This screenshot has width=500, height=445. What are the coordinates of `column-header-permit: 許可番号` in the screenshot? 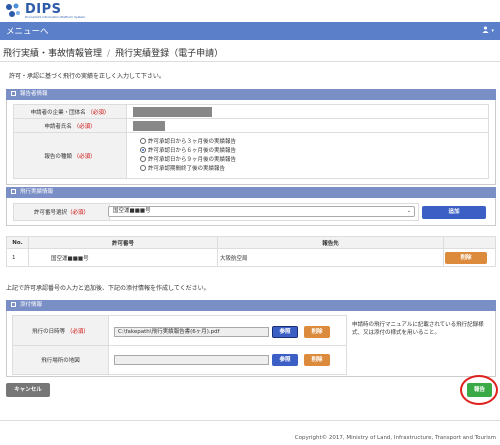 It's located at (123, 242).